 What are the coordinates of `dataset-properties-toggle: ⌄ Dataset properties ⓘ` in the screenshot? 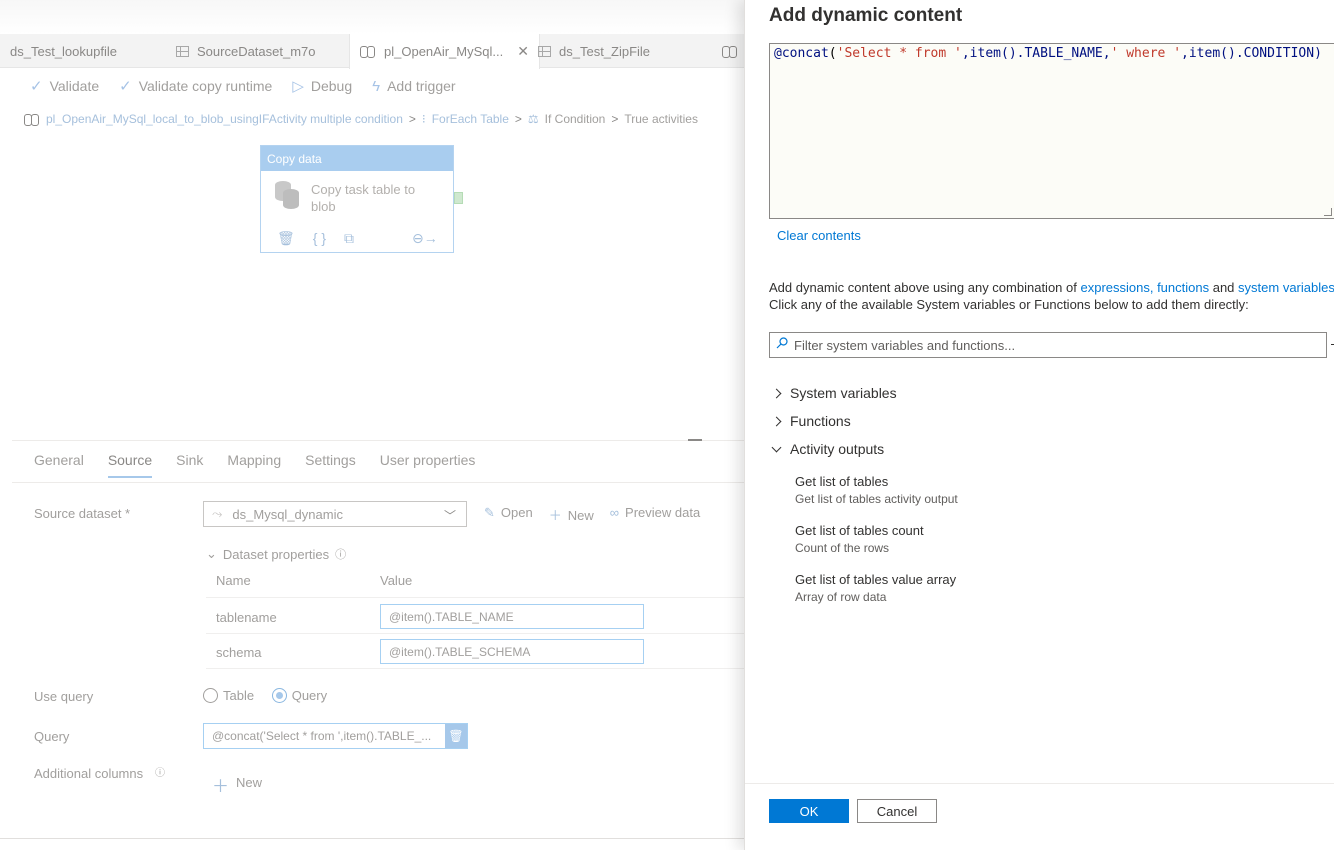 It's located at (276, 554).